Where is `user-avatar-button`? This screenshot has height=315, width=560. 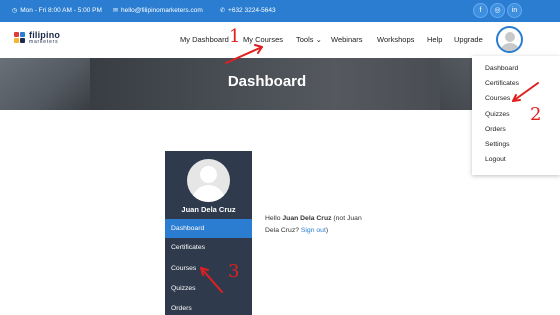 user-avatar-button is located at coordinates (509, 39).